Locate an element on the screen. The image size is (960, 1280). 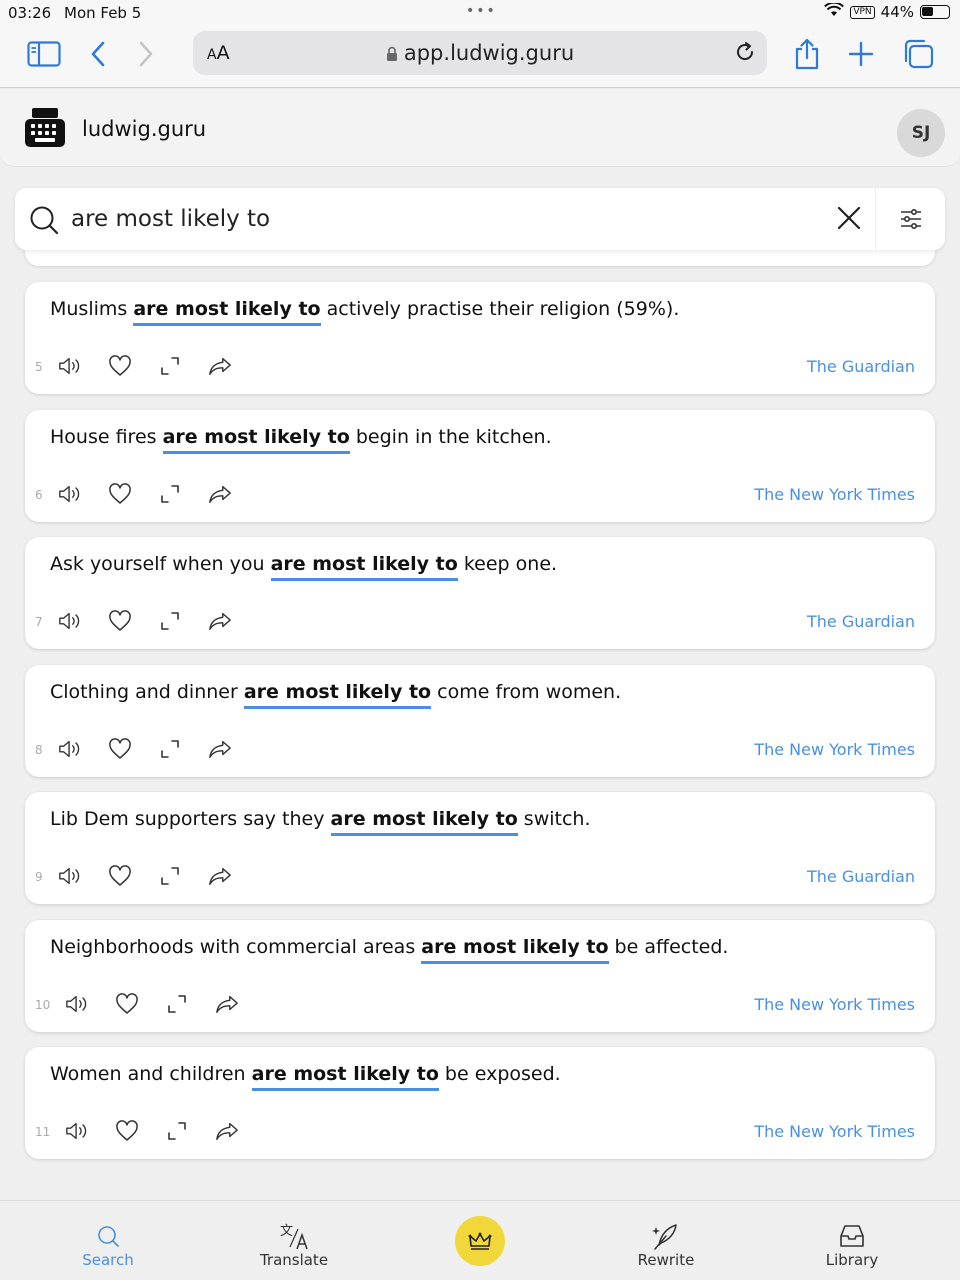
forward-button is located at coordinates (146, 54).